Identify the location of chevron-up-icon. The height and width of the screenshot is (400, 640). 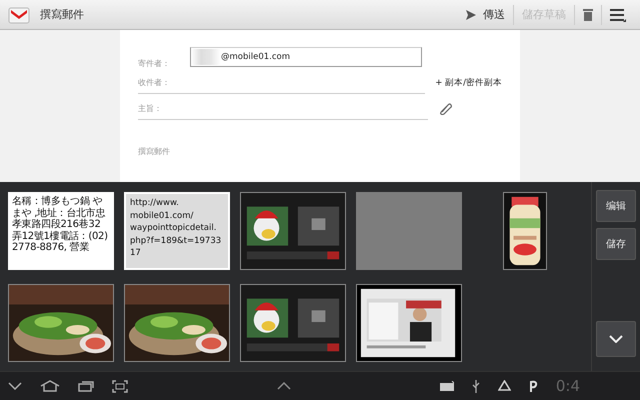
(283, 386).